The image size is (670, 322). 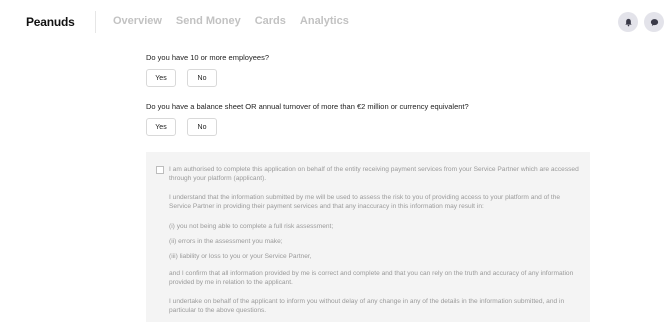 I want to click on notifications-button, so click(x=628, y=22).